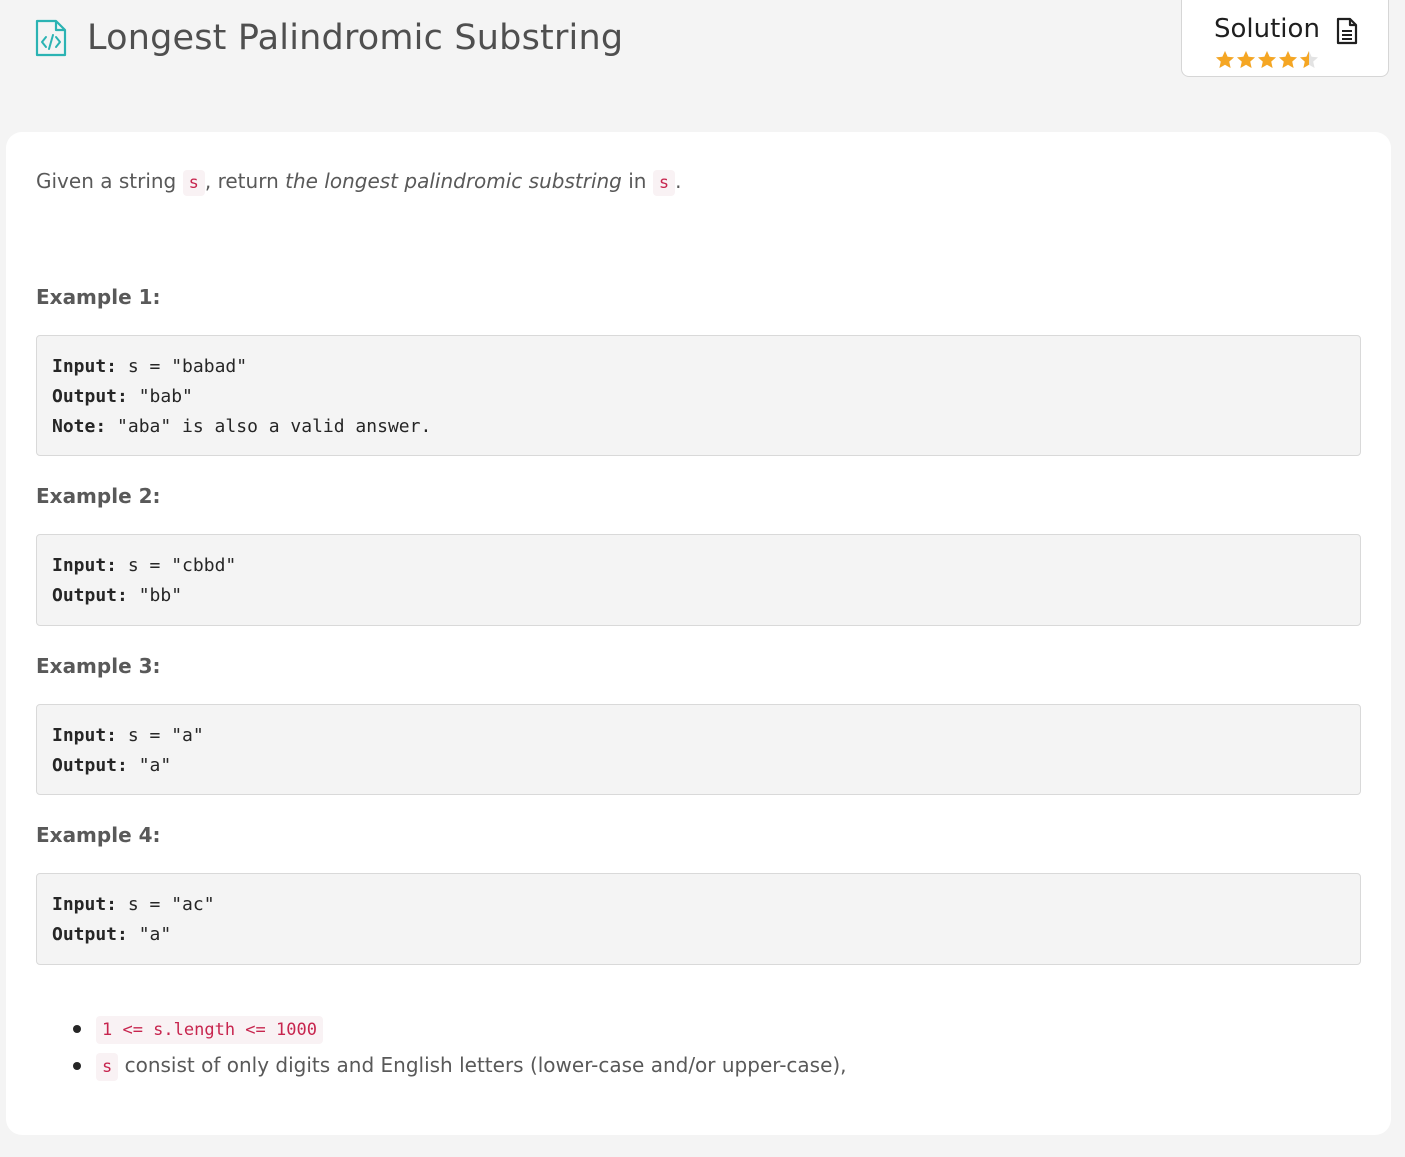 The height and width of the screenshot is (1157, 1405). Describe the element at coordinates (209, 1030) in the screenshot. I see `constraint-code: 1 <= s.length <= 1000` at that location.